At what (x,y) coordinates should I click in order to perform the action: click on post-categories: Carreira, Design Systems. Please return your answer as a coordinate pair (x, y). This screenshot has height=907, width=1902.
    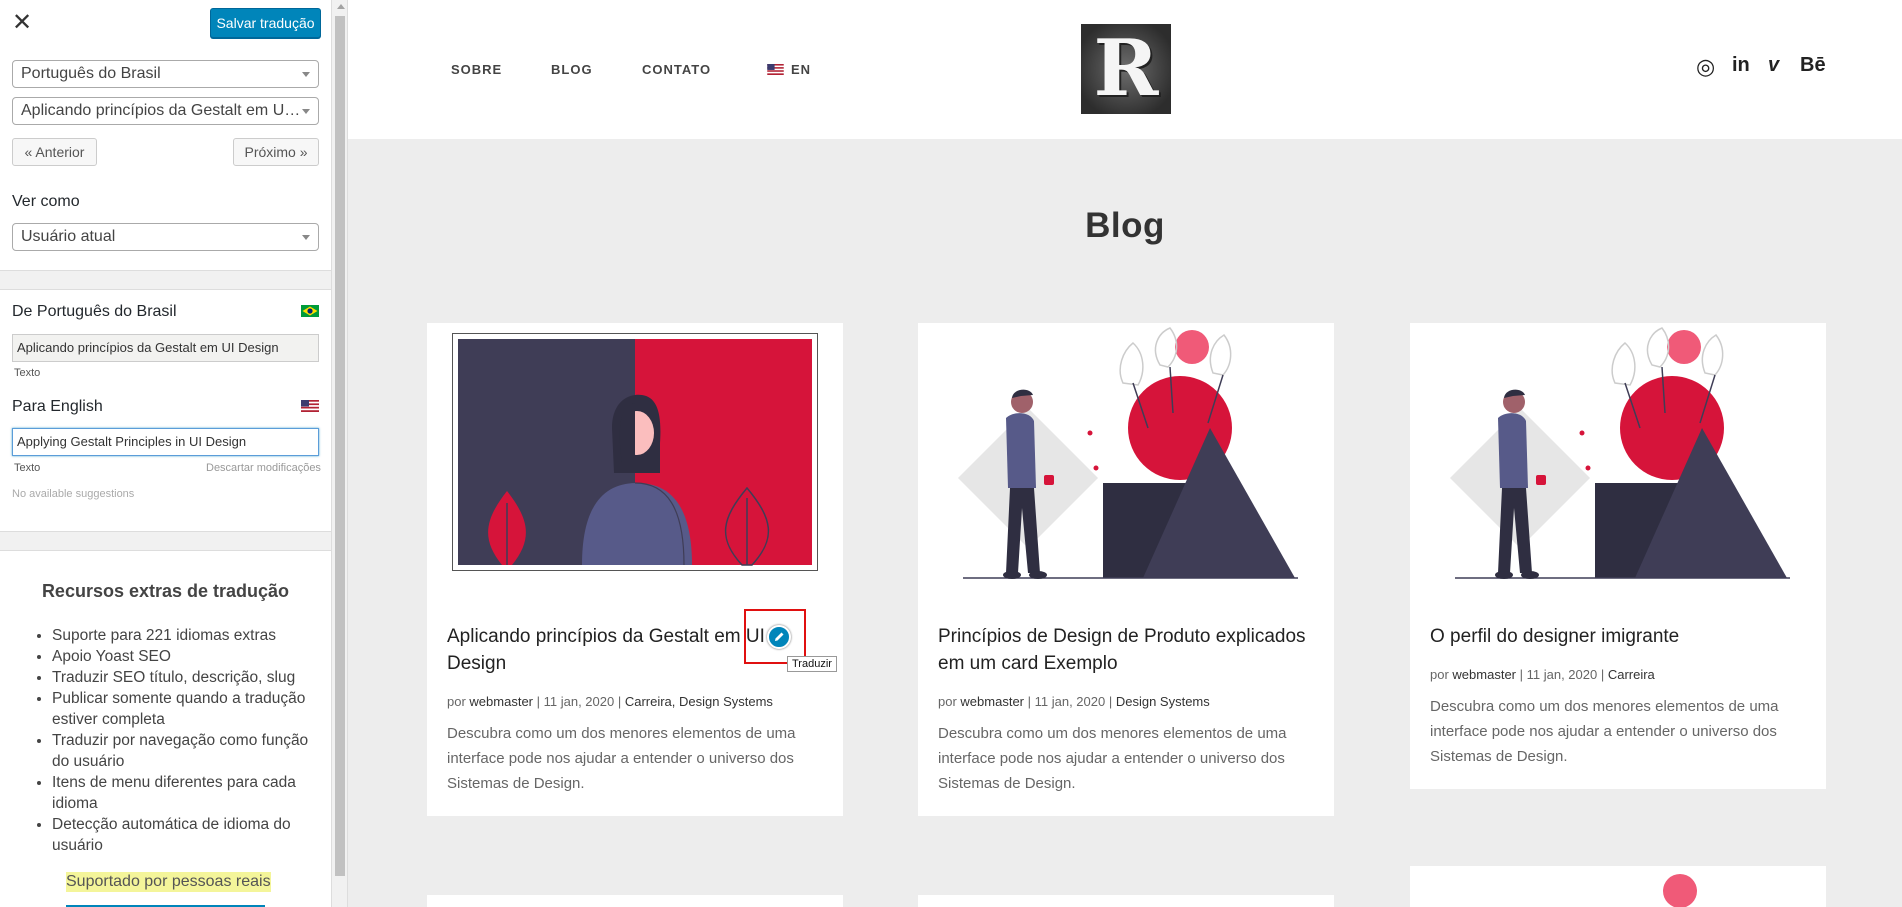
    Looking at the image, I should click on (699, 701).